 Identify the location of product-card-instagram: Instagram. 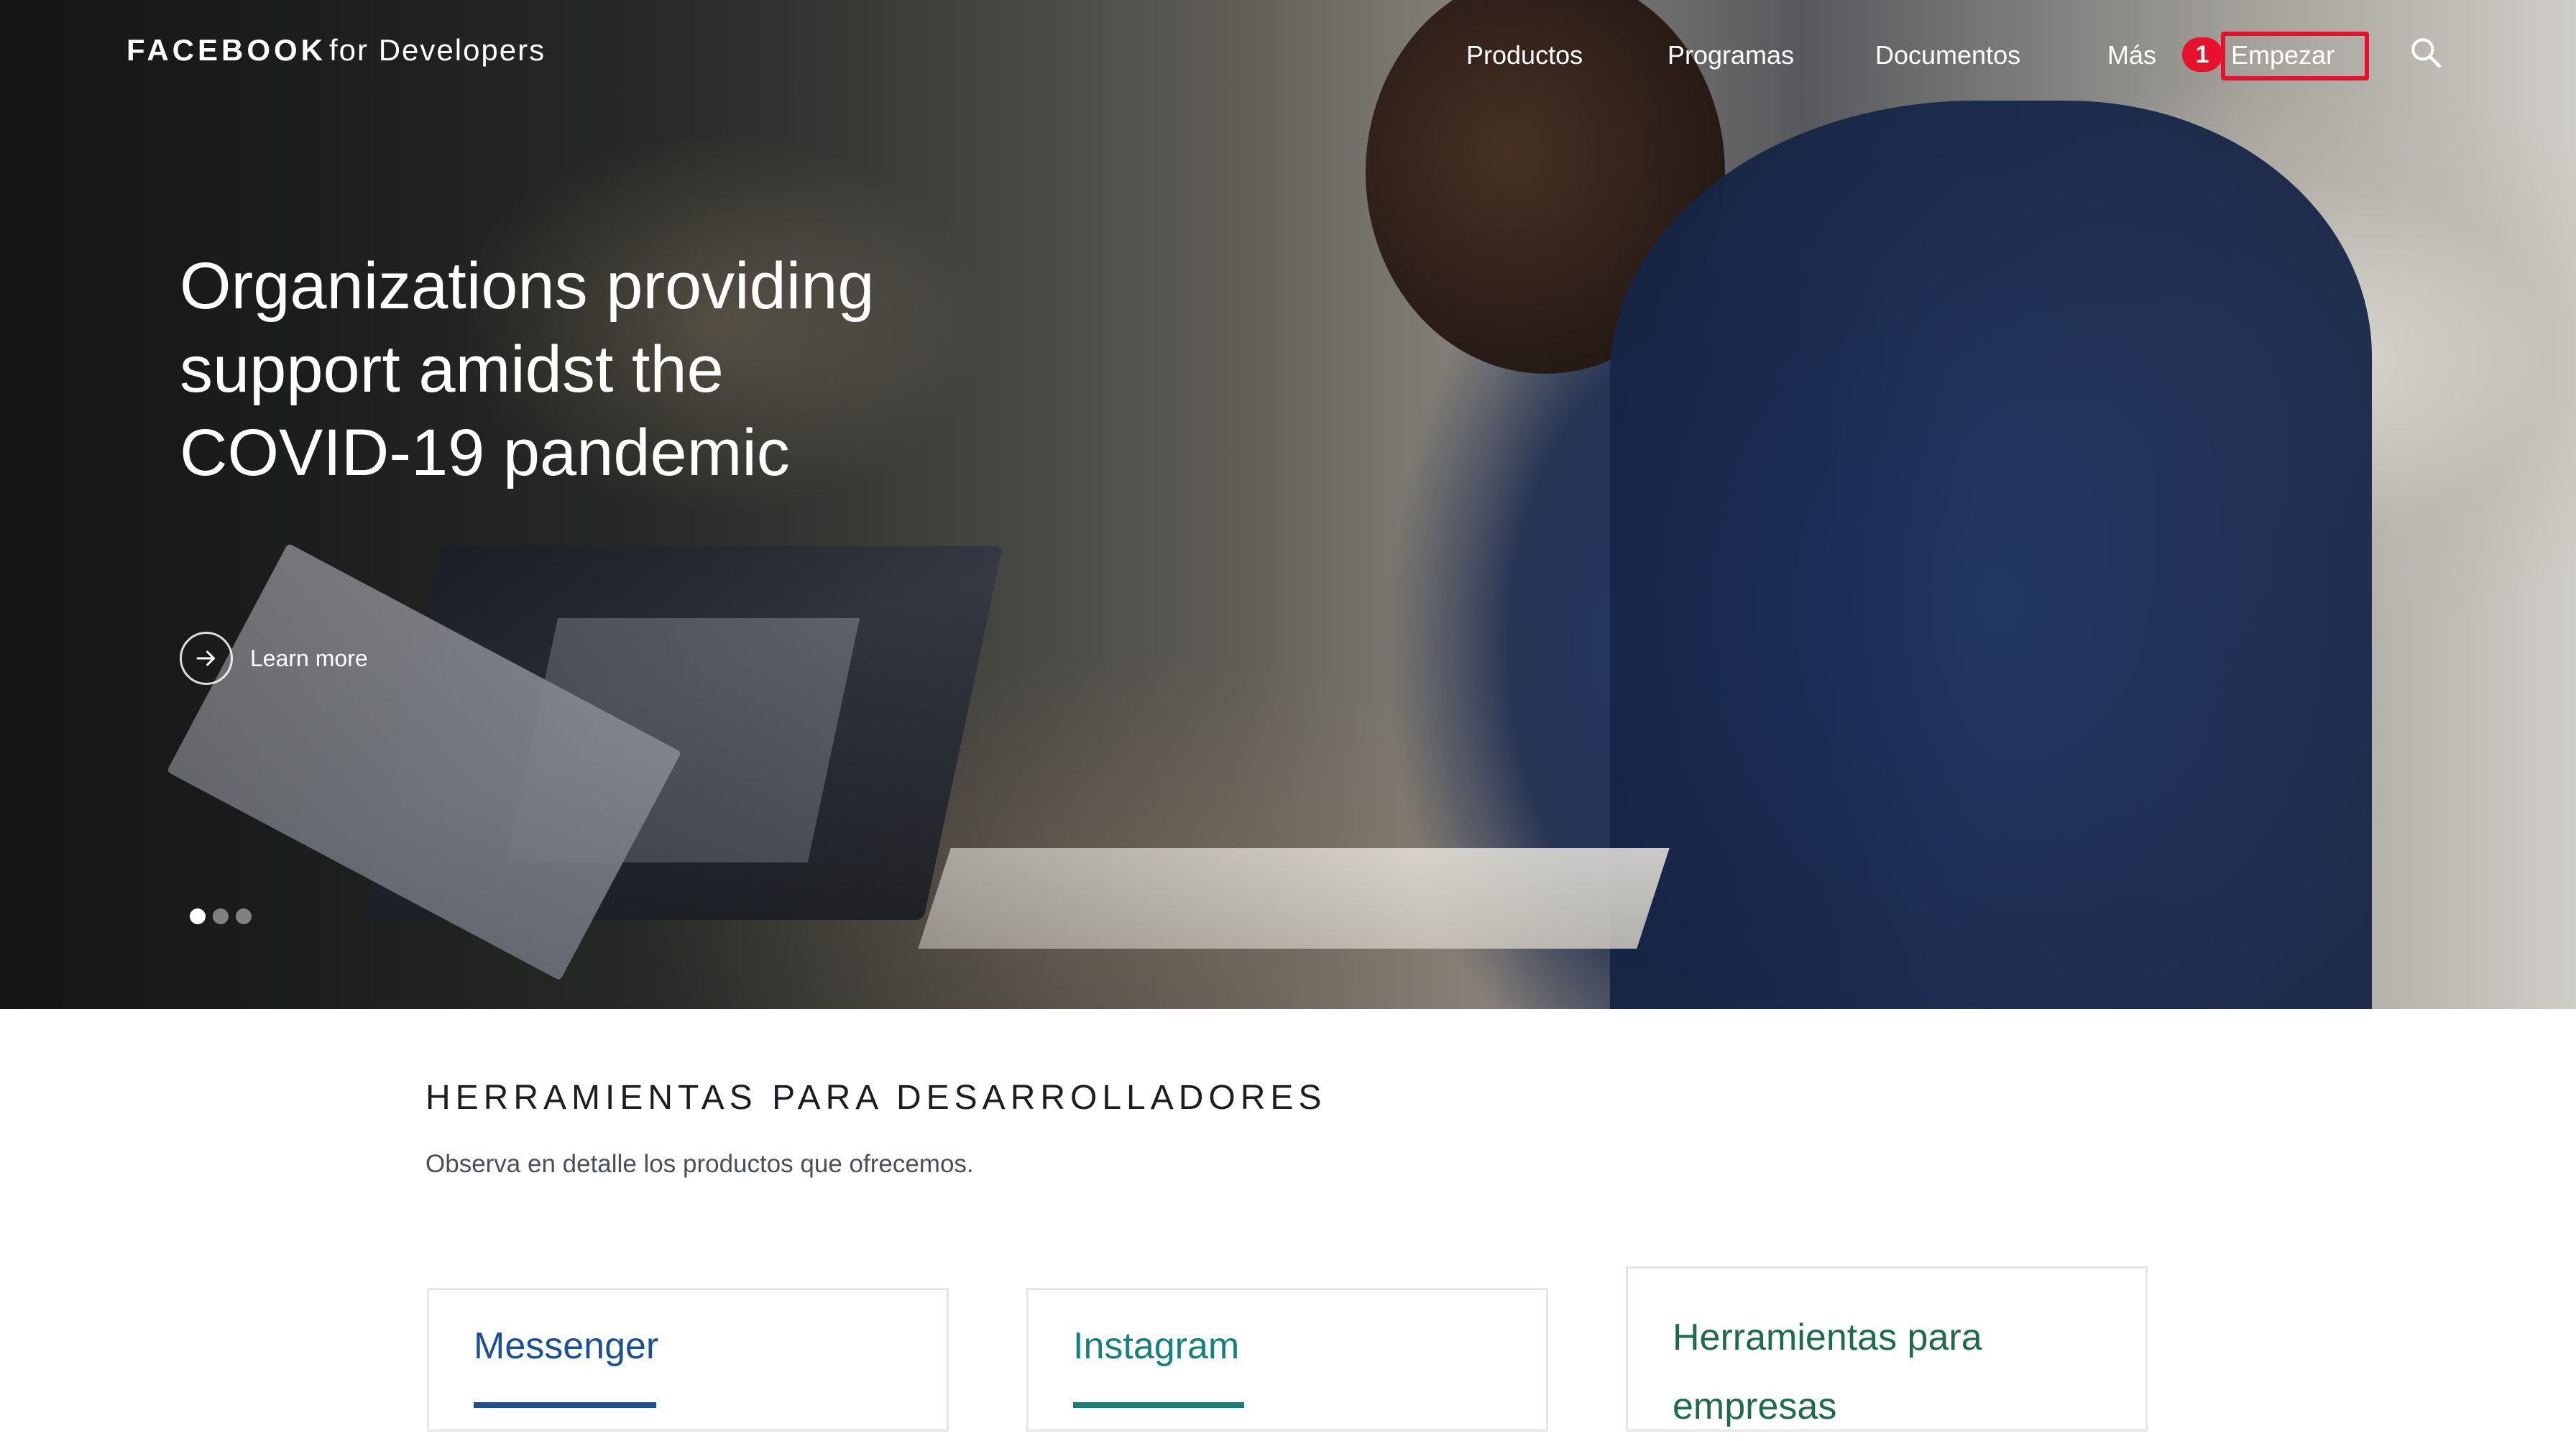
(1287, 1360).